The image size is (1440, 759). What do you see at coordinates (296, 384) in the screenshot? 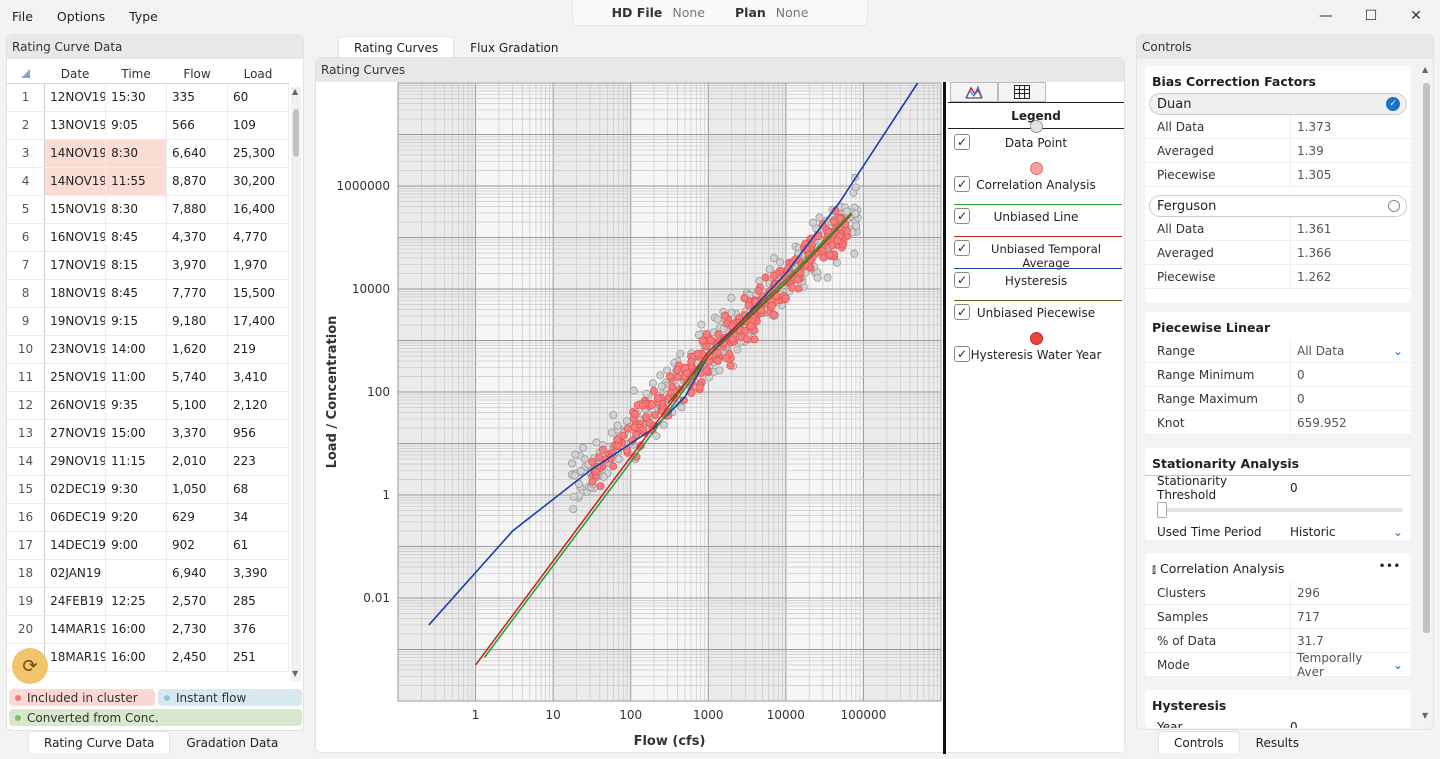
I see `table-scrollbar: ▲ ▼` at bounding box center [296, 384].